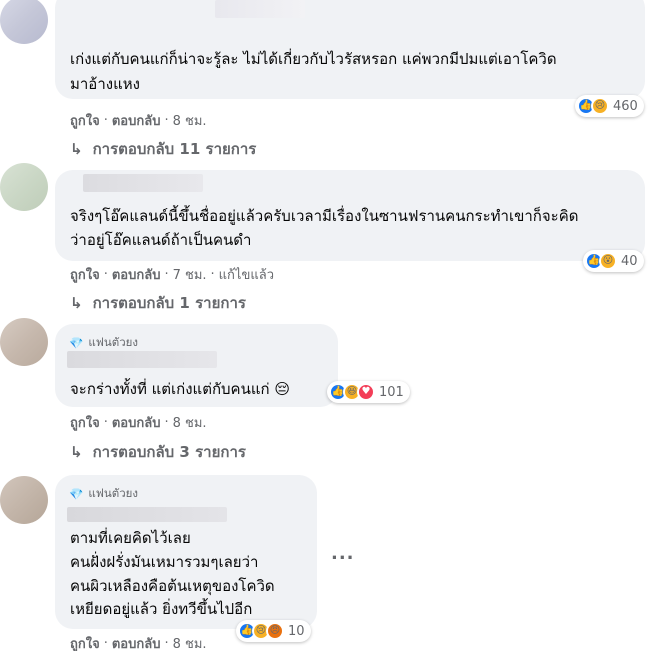 The width and height of the screenshot is (663, 651). Describe the element at coordinates (609, 106) in the screenshot. I see `reaction-summary: 👍 😢 460` at that location.